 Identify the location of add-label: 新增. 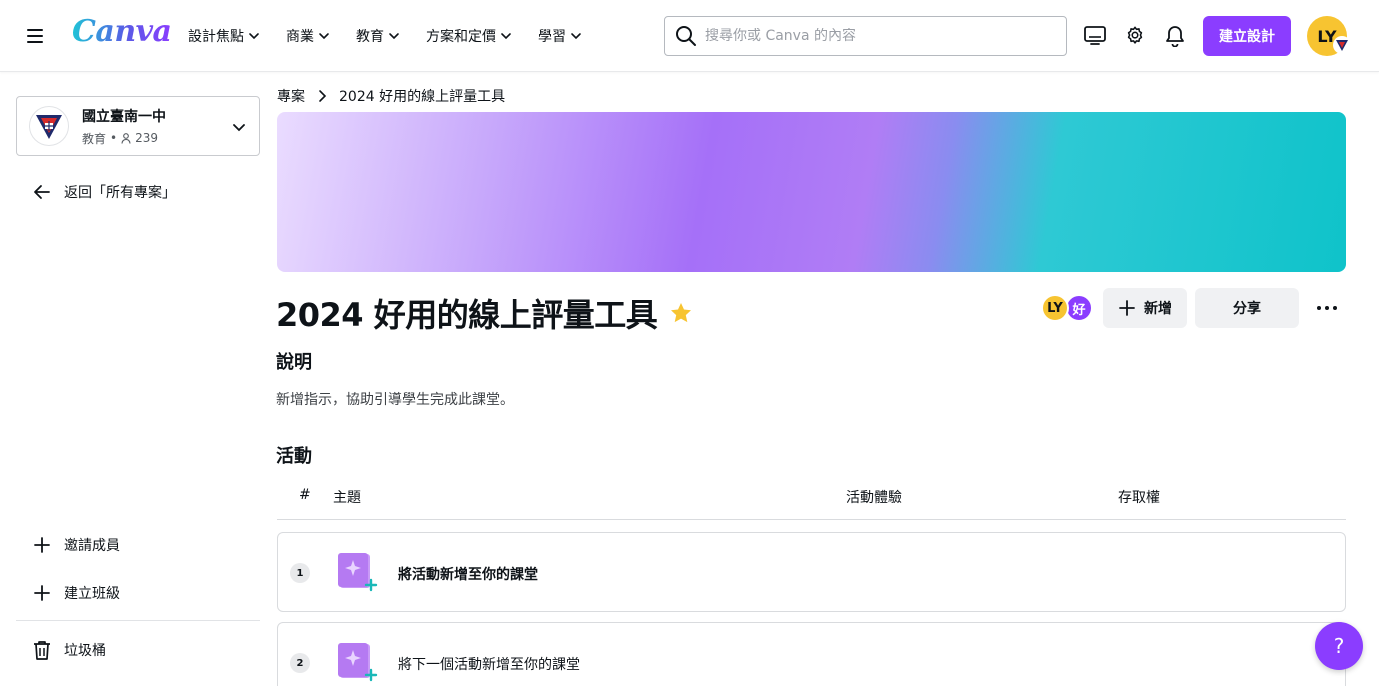
(1158, 309).